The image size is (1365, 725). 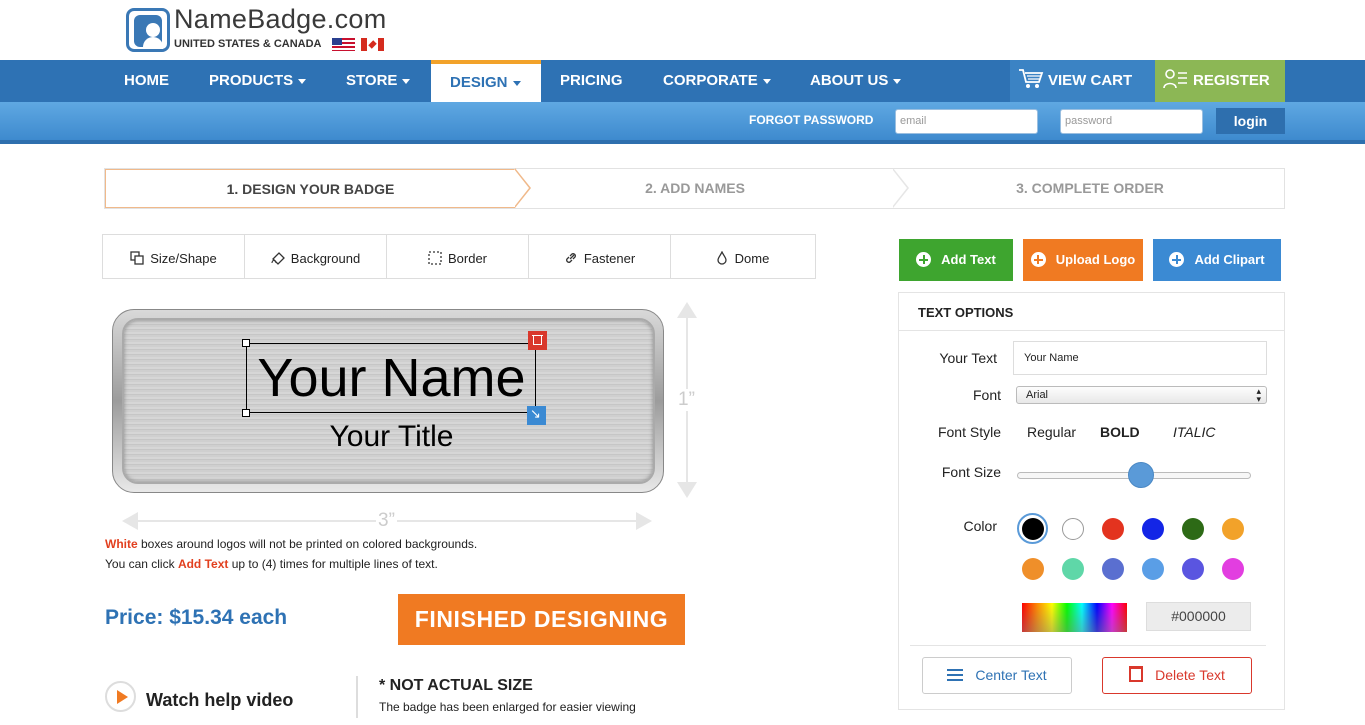 I want to click on step-design-your-badge: 1. DESIGN YOUR BADGE, so click(x=310, y=188).